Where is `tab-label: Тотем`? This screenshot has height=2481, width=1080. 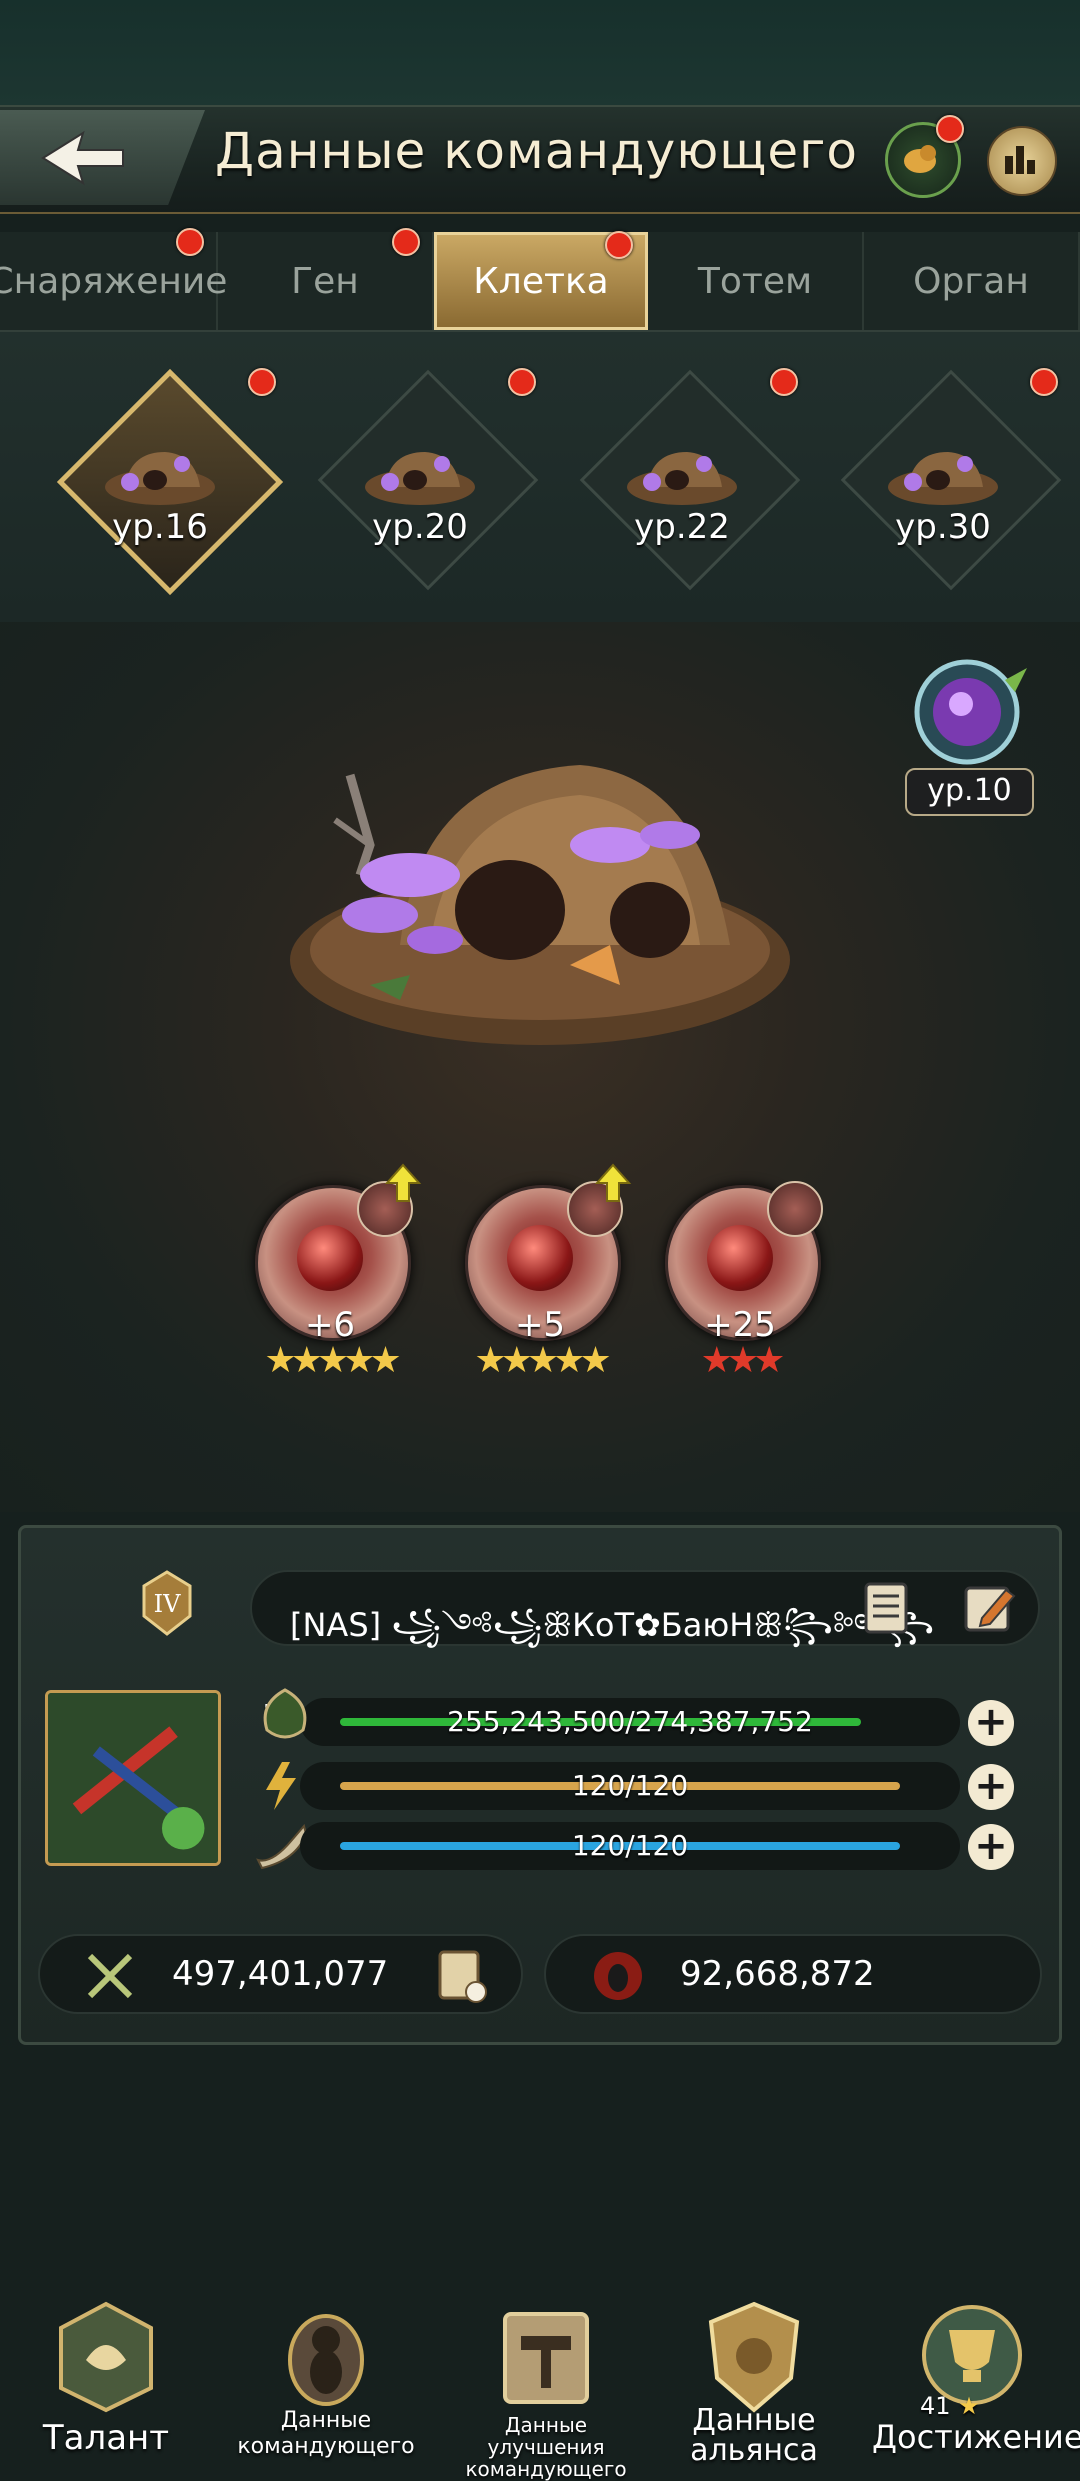
tab-label: Тотем is located at coordinates (755, 281).